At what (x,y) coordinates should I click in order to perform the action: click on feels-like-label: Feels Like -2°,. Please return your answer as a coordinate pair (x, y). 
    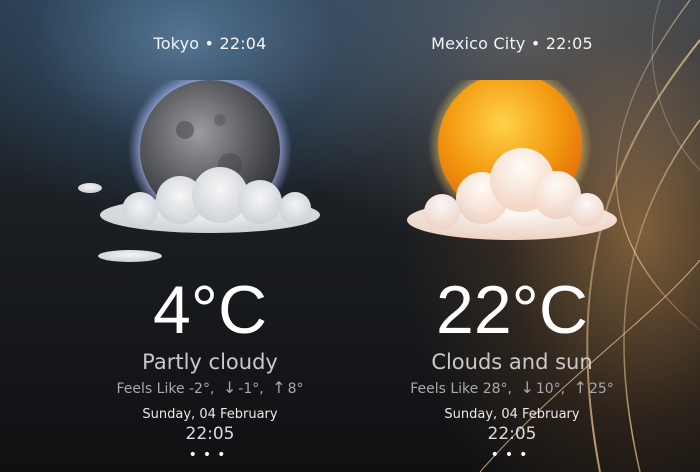
    Looking at the image, I should click on (165, 389).